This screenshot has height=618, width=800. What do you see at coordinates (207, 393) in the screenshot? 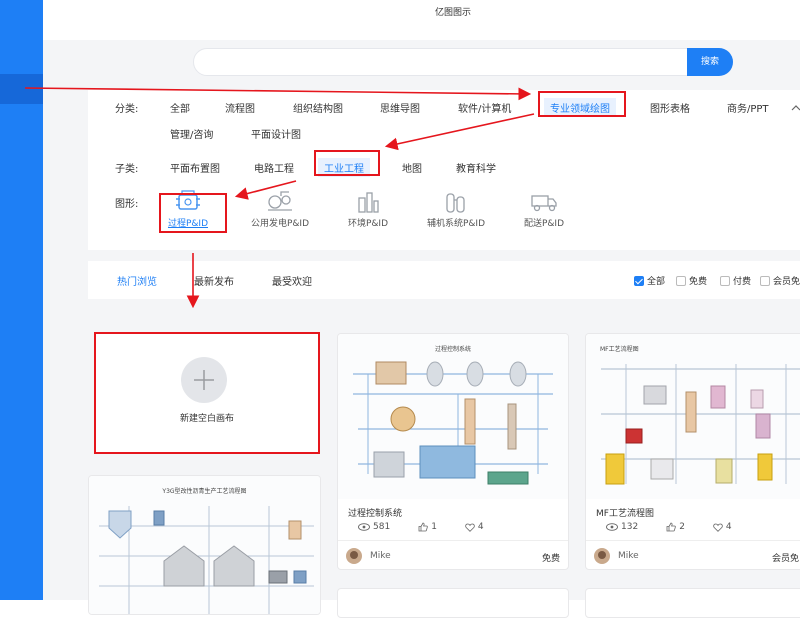
I see `annotation-box-new-canvas` at bounding box center [207, 393].